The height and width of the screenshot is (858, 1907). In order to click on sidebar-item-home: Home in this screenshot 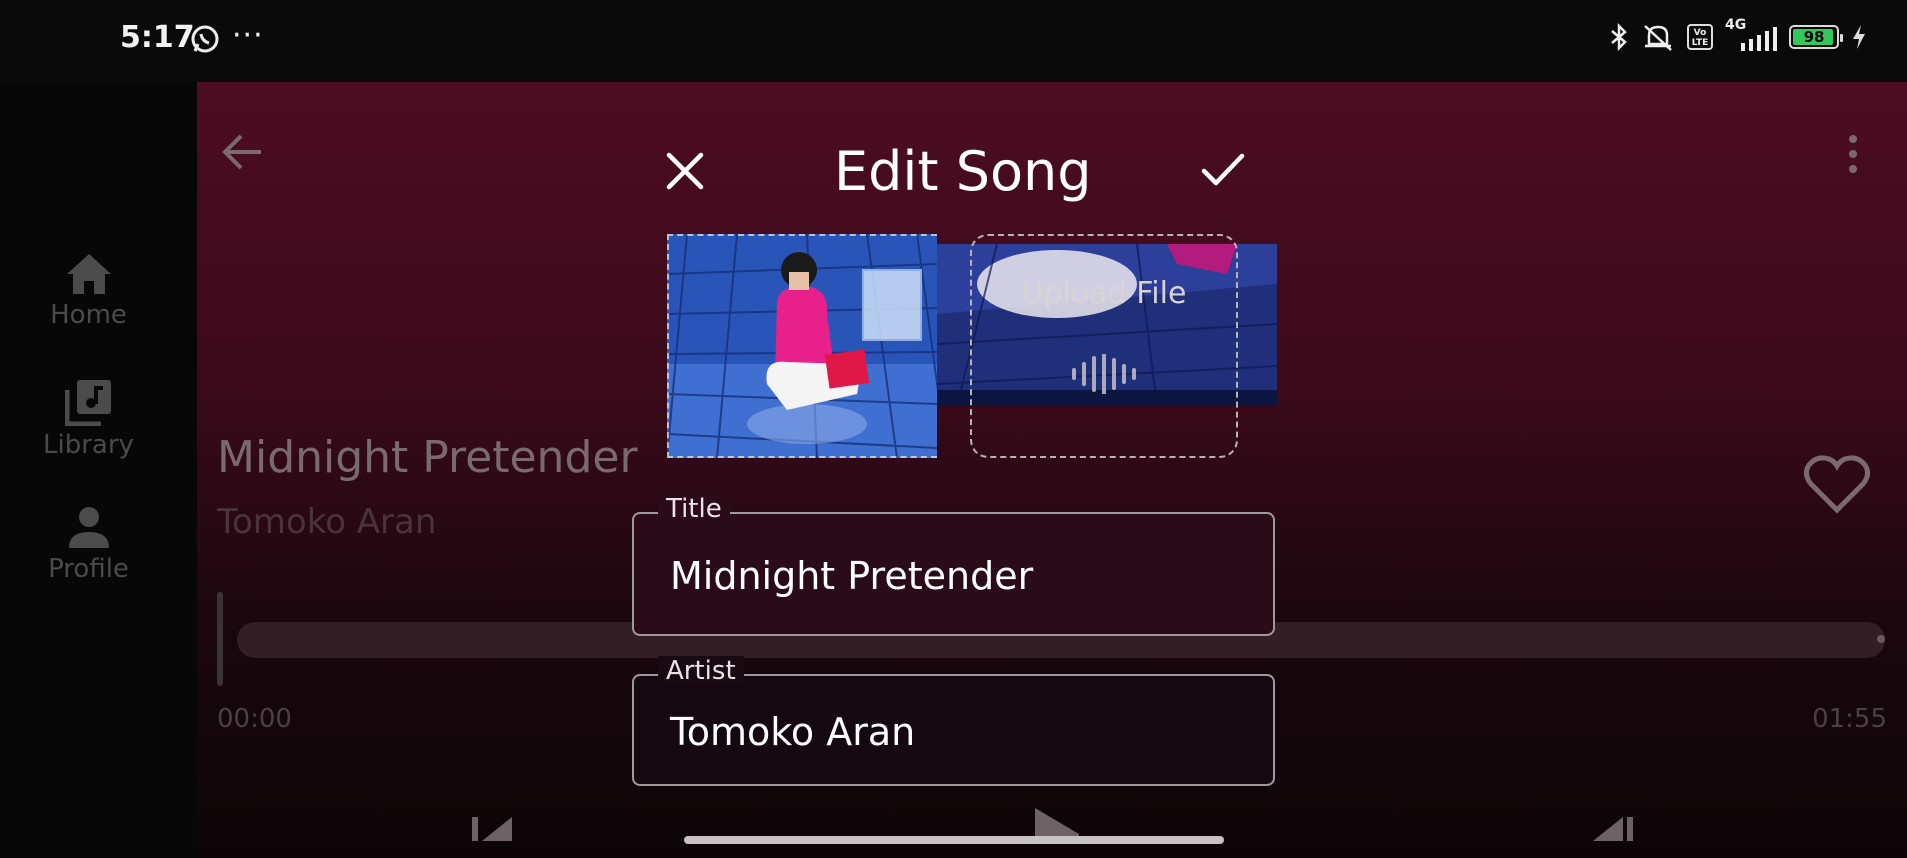, I will do `click(88, 291)`.